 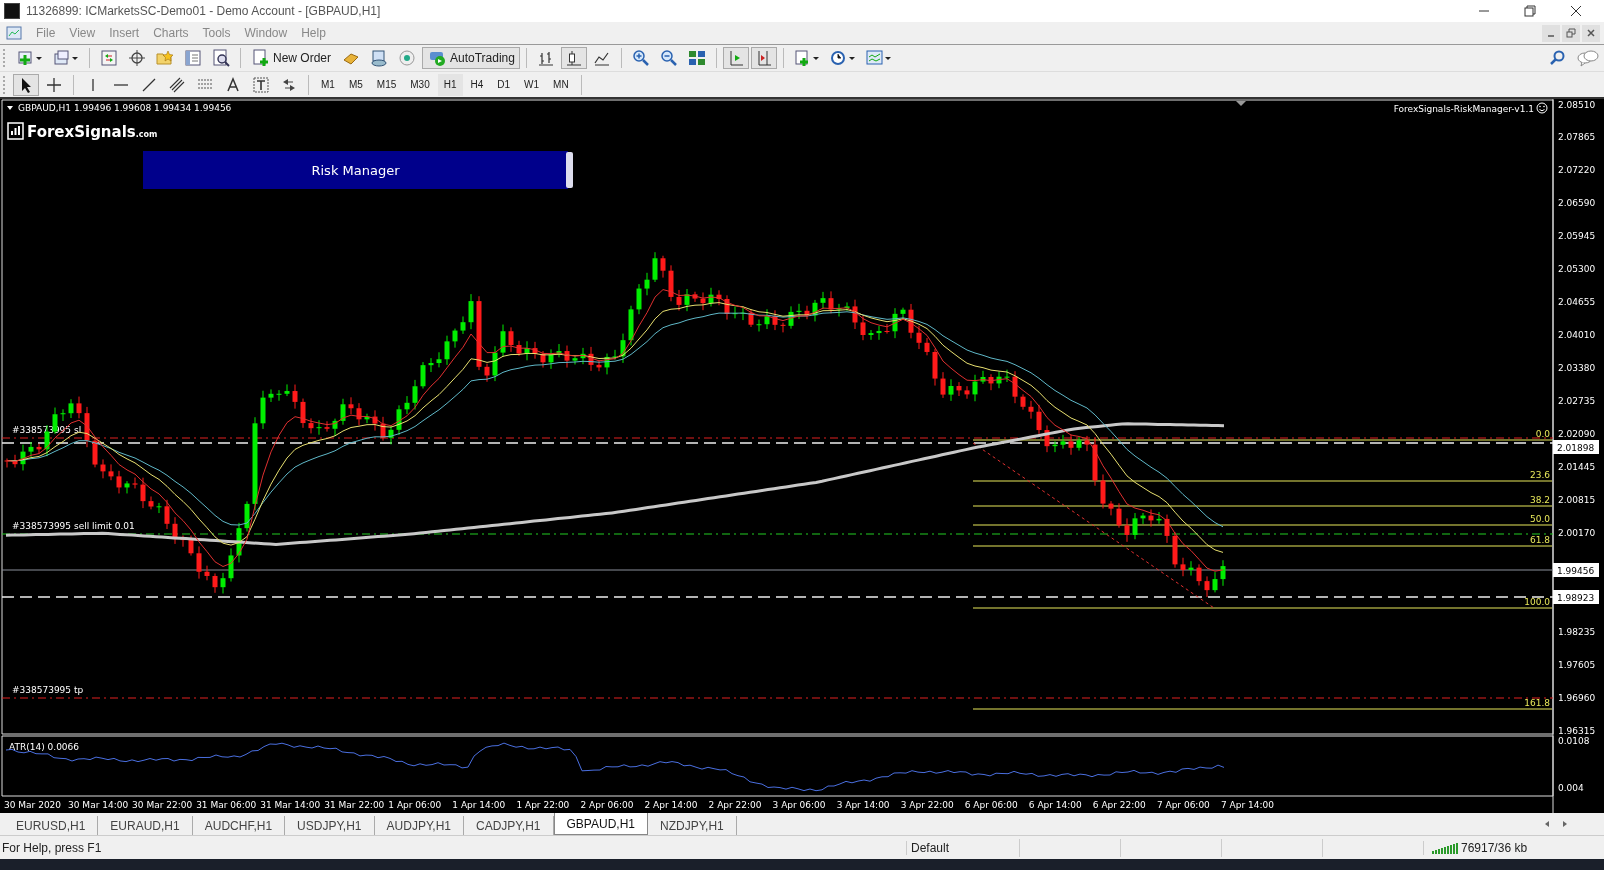 I want to click on time-axis-label: 2 Apr 14:00, so click(x=671, y=805).